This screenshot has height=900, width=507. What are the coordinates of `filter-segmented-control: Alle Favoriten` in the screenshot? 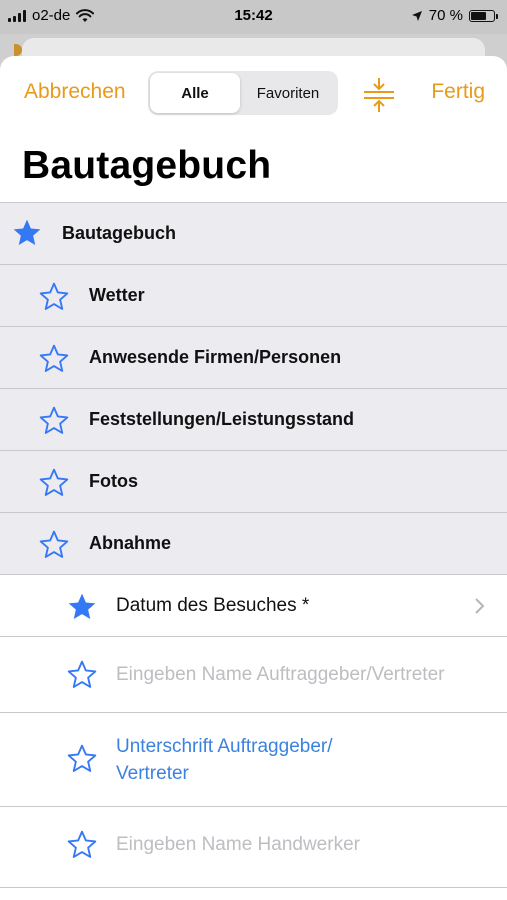 It's located at (243, 93).